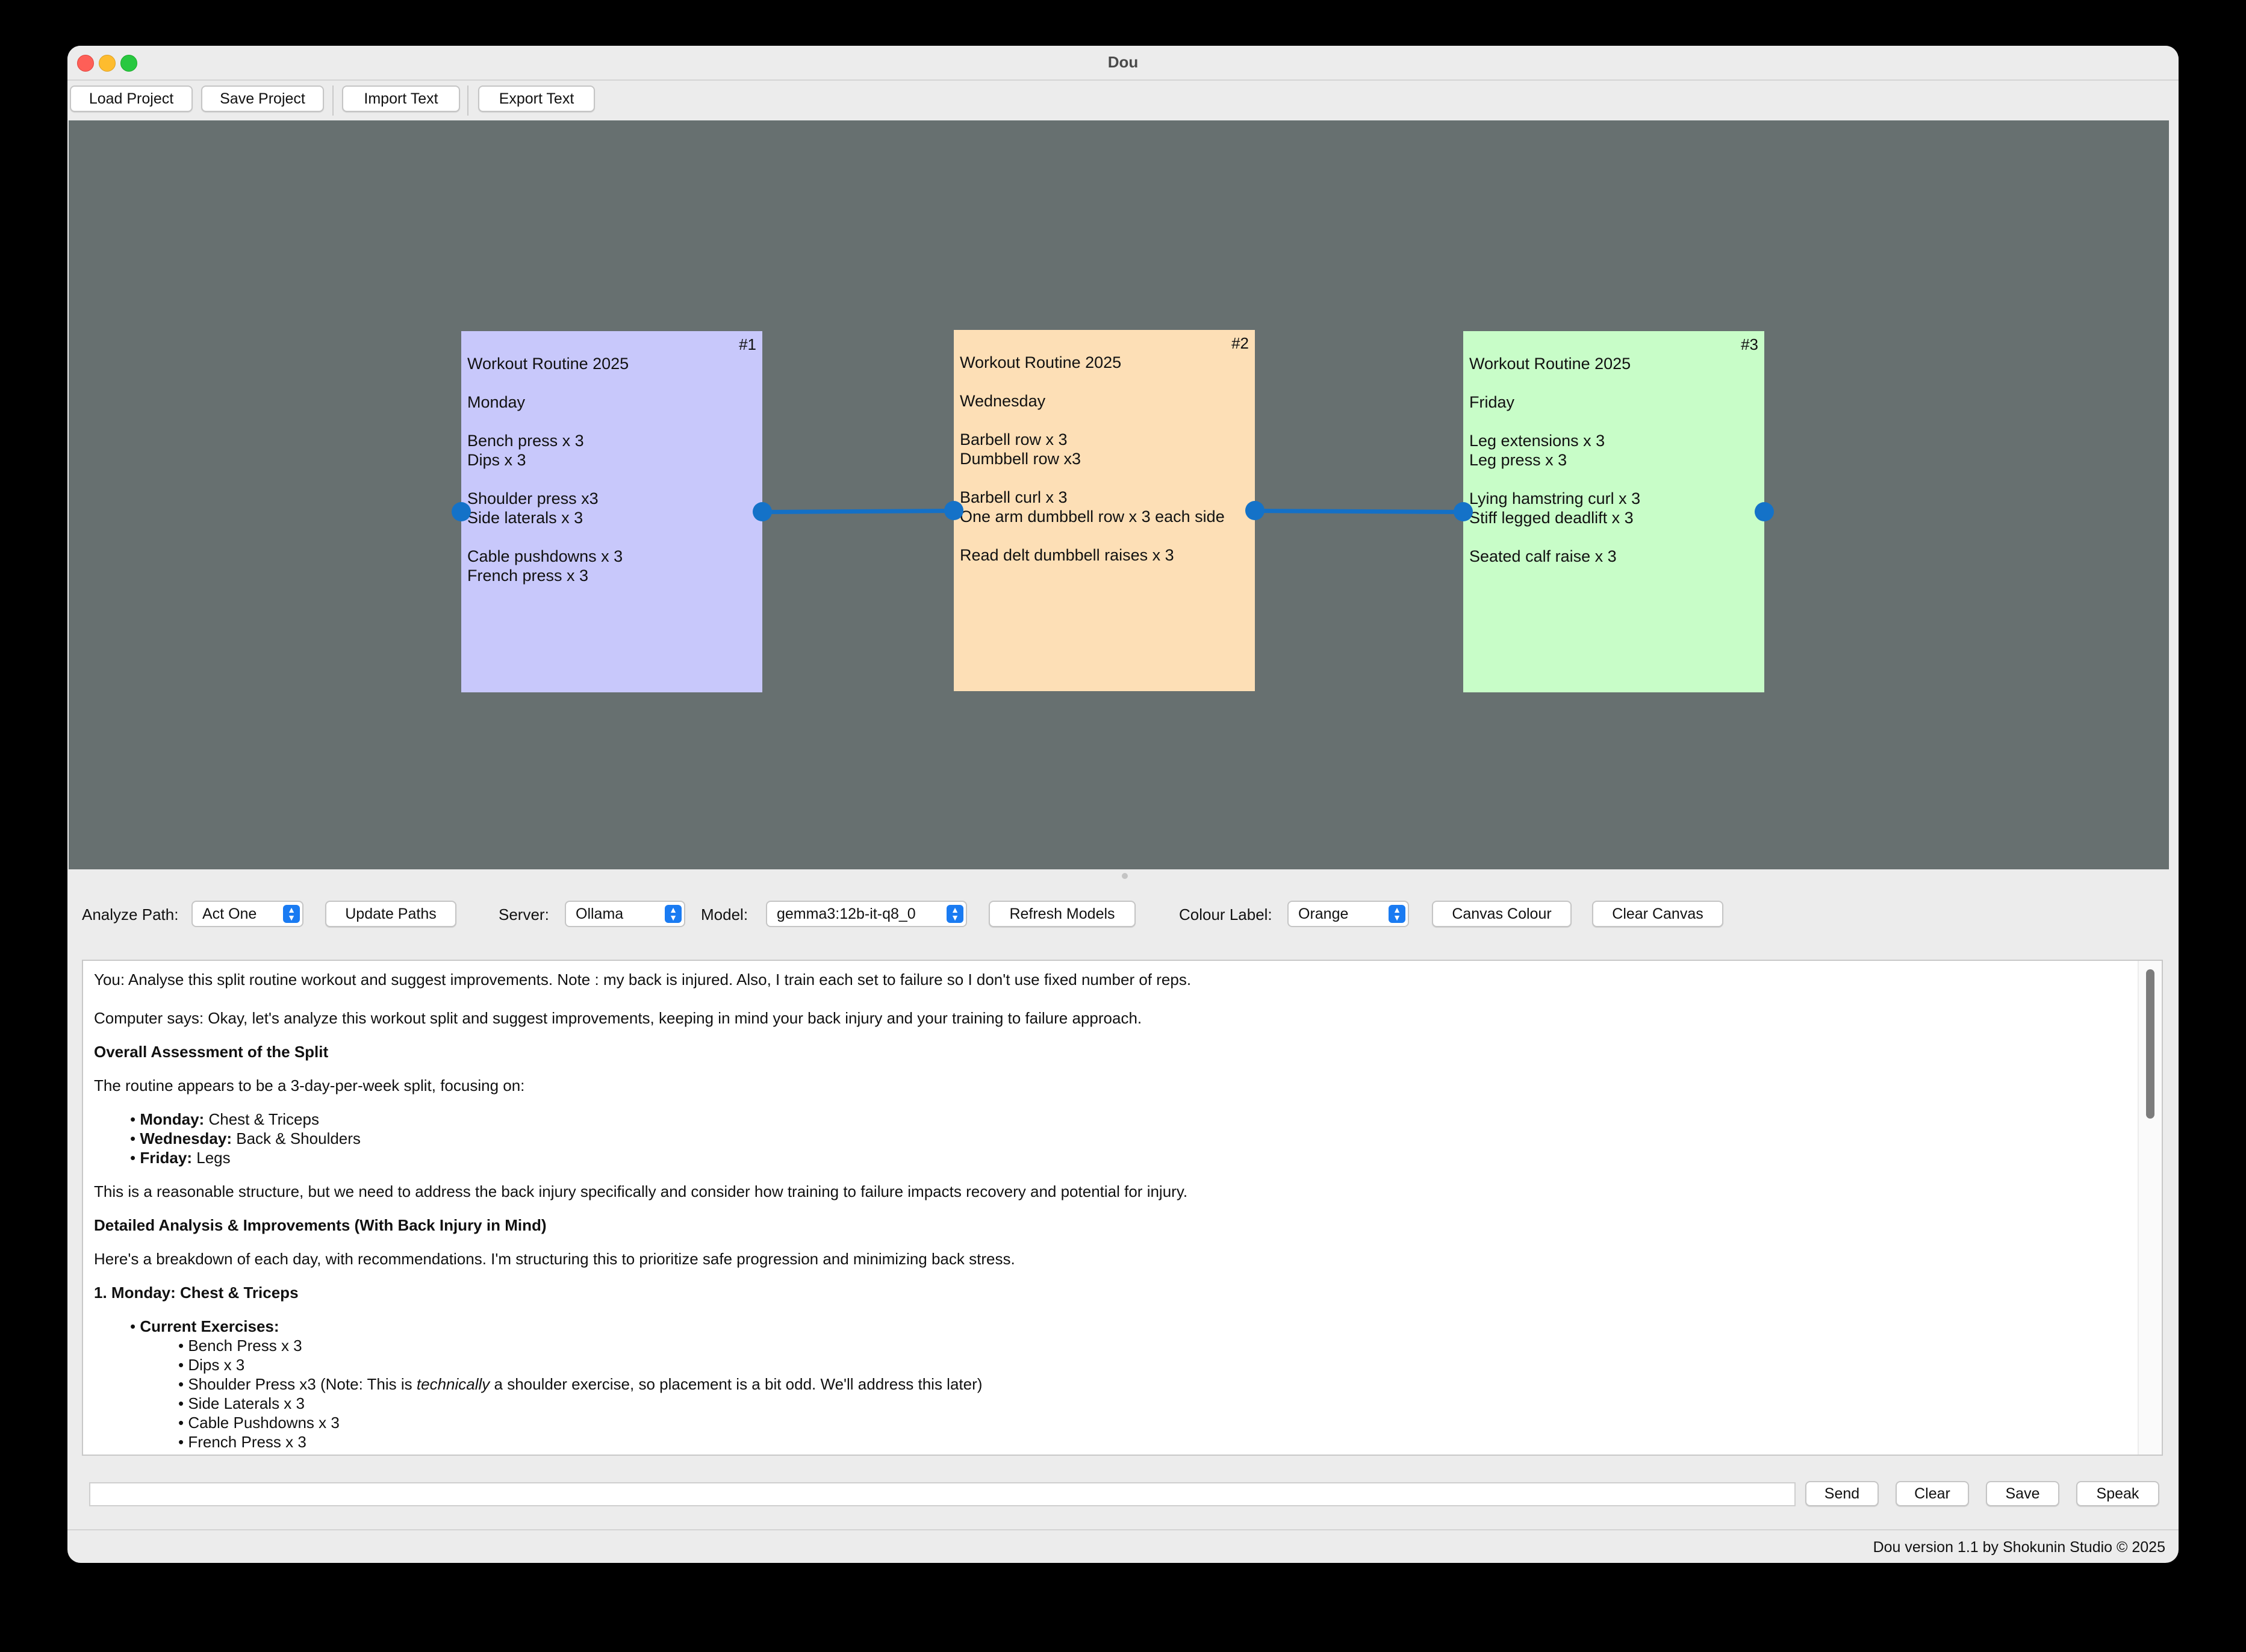 This screenshot has height=1652, width=2246. I want to click on colour-label-value: Orange, so click(1323, 913).